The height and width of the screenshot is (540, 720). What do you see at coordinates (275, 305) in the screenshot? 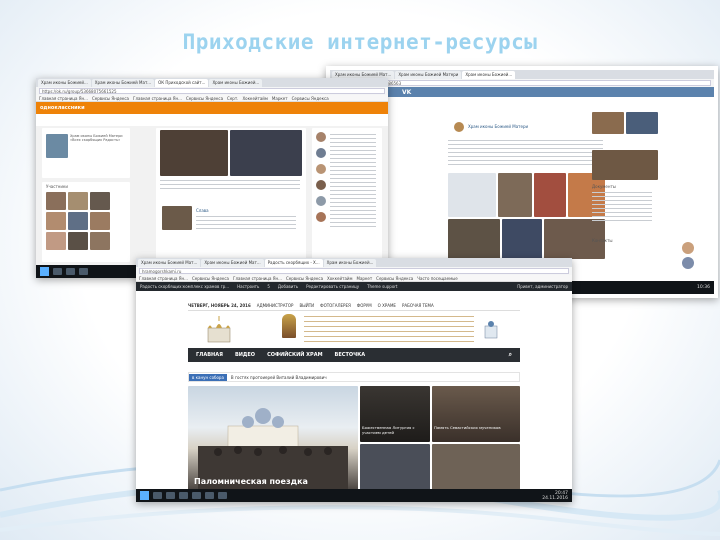
I see `top-menu-item: АДМИНИСТРАТОР` at bounding box center [275, 305].